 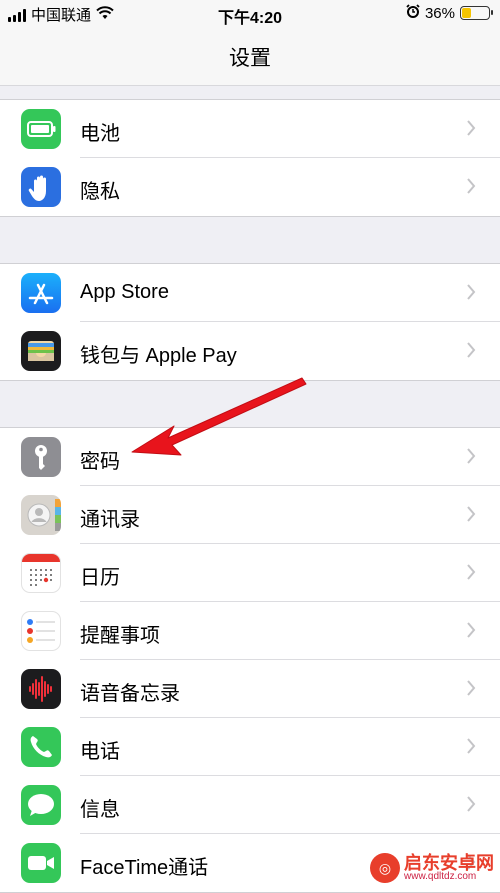 I want to click on watermark-name: 启东安卓网, so click(x=449, y=863).